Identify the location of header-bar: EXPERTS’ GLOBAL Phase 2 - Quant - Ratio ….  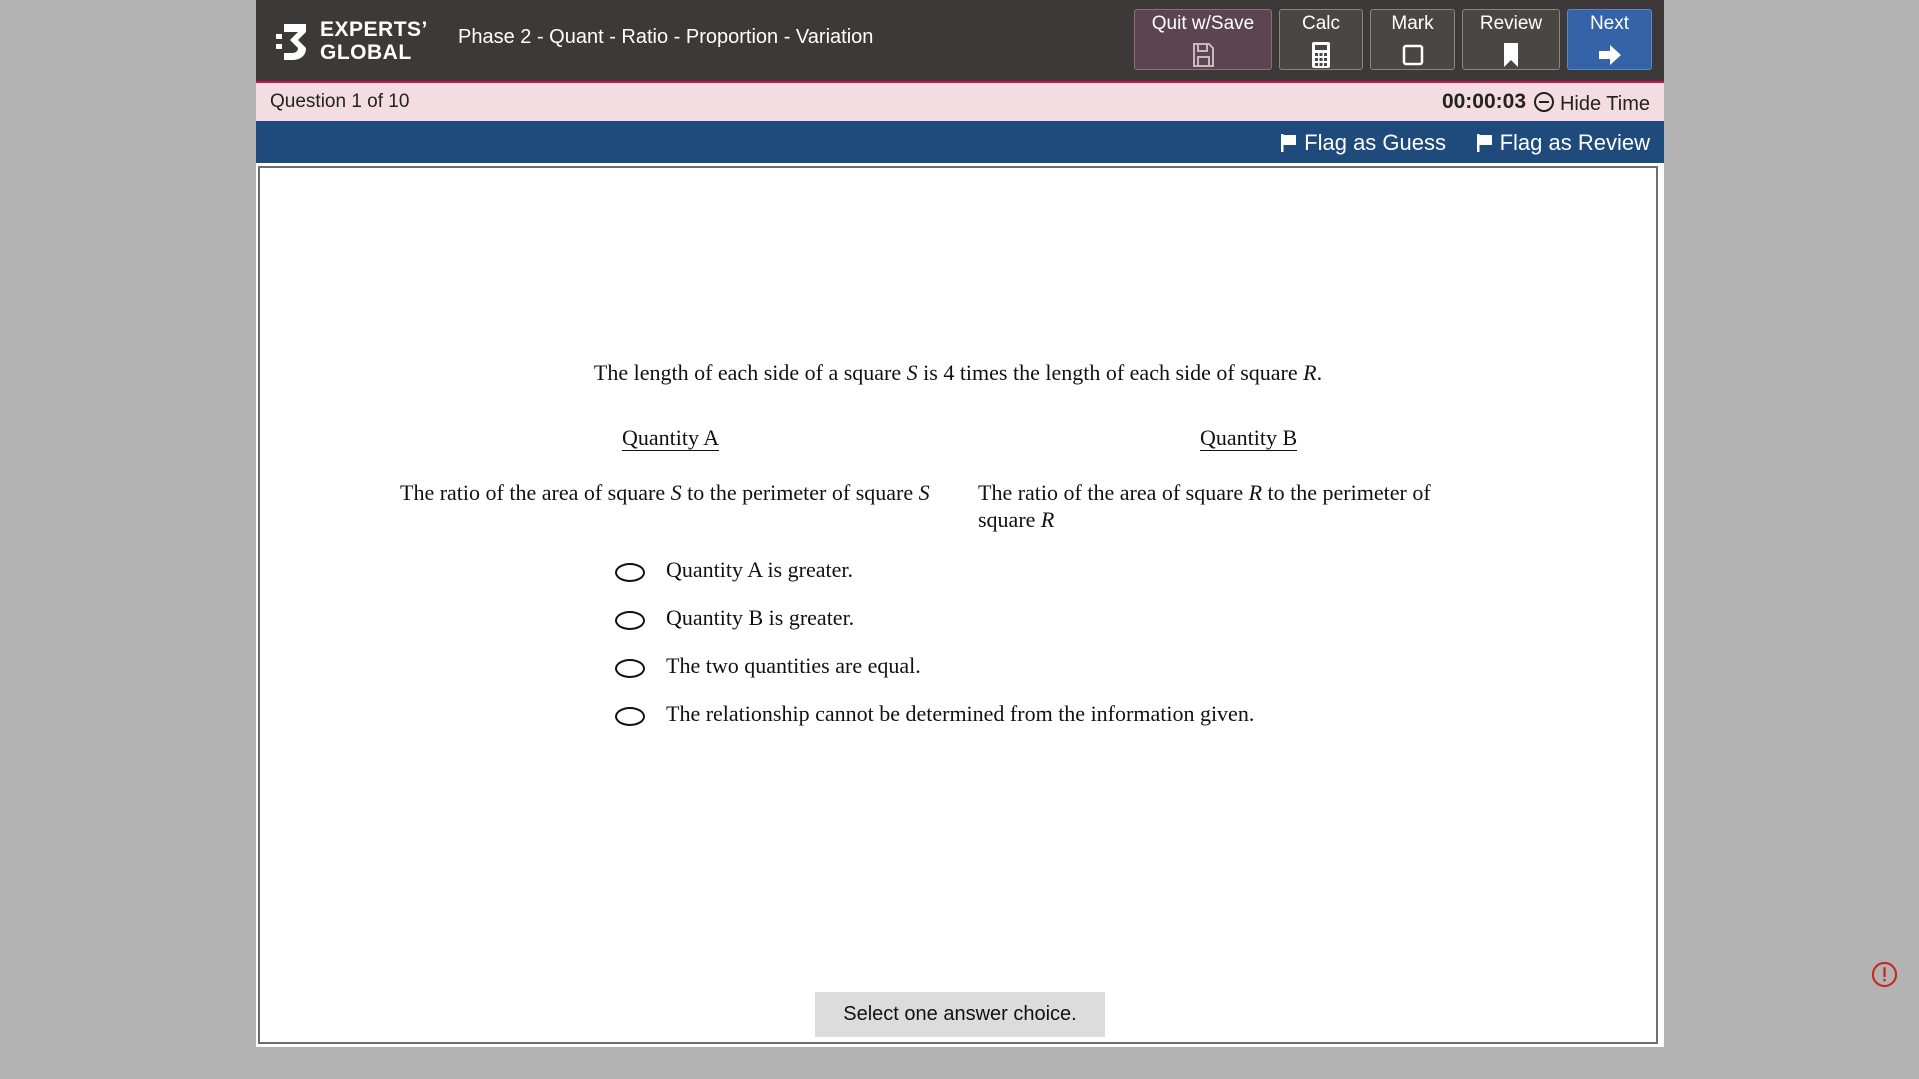
(960, 41).